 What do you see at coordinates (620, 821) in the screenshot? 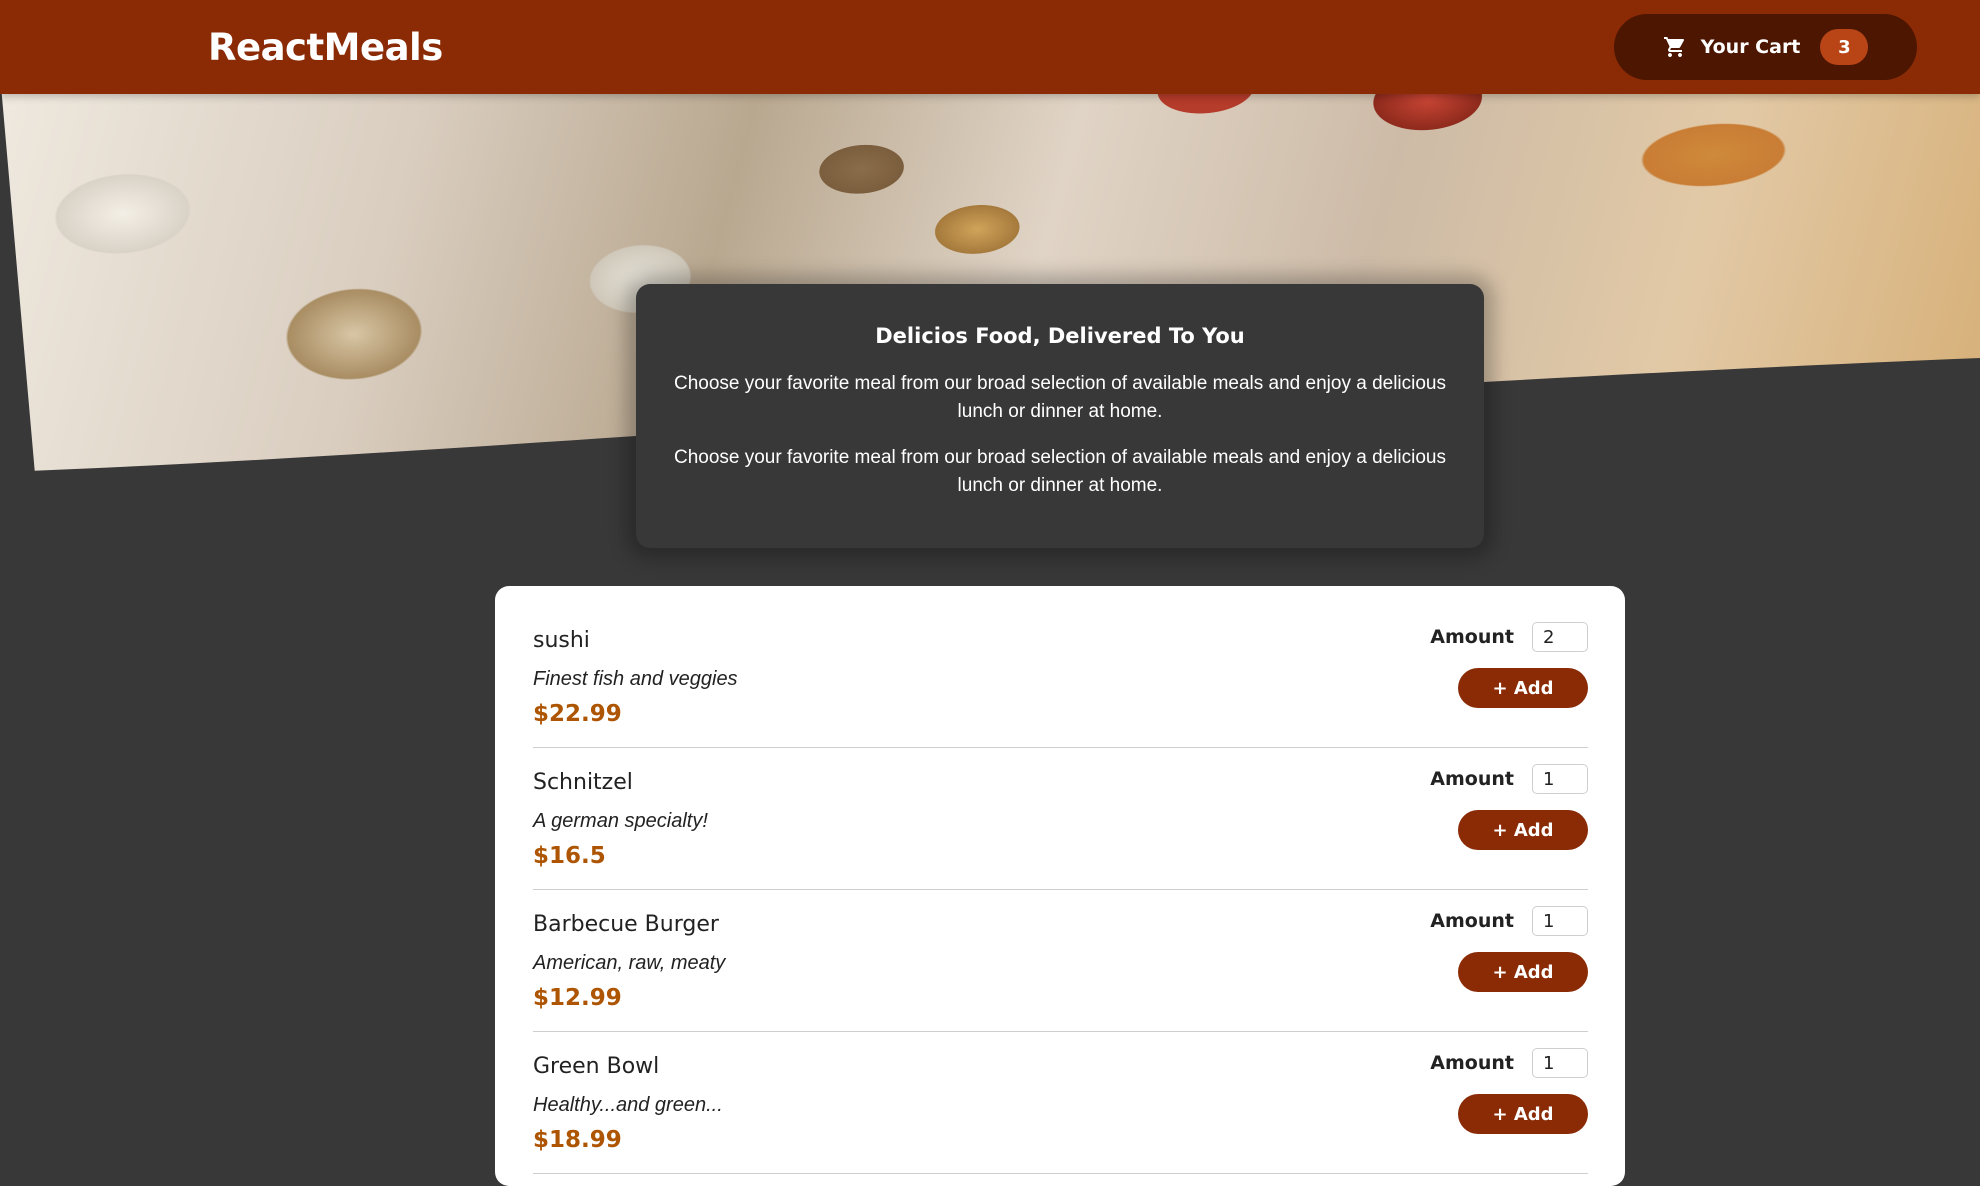
I see `meal-description: A german specialty!` at bounding box center [620, 821].